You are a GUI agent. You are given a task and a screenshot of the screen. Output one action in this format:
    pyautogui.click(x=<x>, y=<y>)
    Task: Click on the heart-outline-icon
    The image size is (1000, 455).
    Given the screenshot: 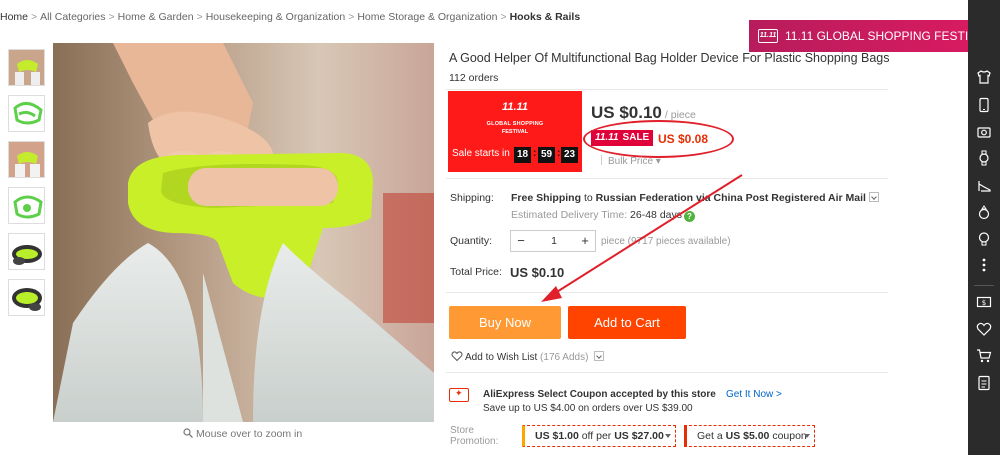 What is the action you would take?
    pyautogui.click(x=457, y=356)
    